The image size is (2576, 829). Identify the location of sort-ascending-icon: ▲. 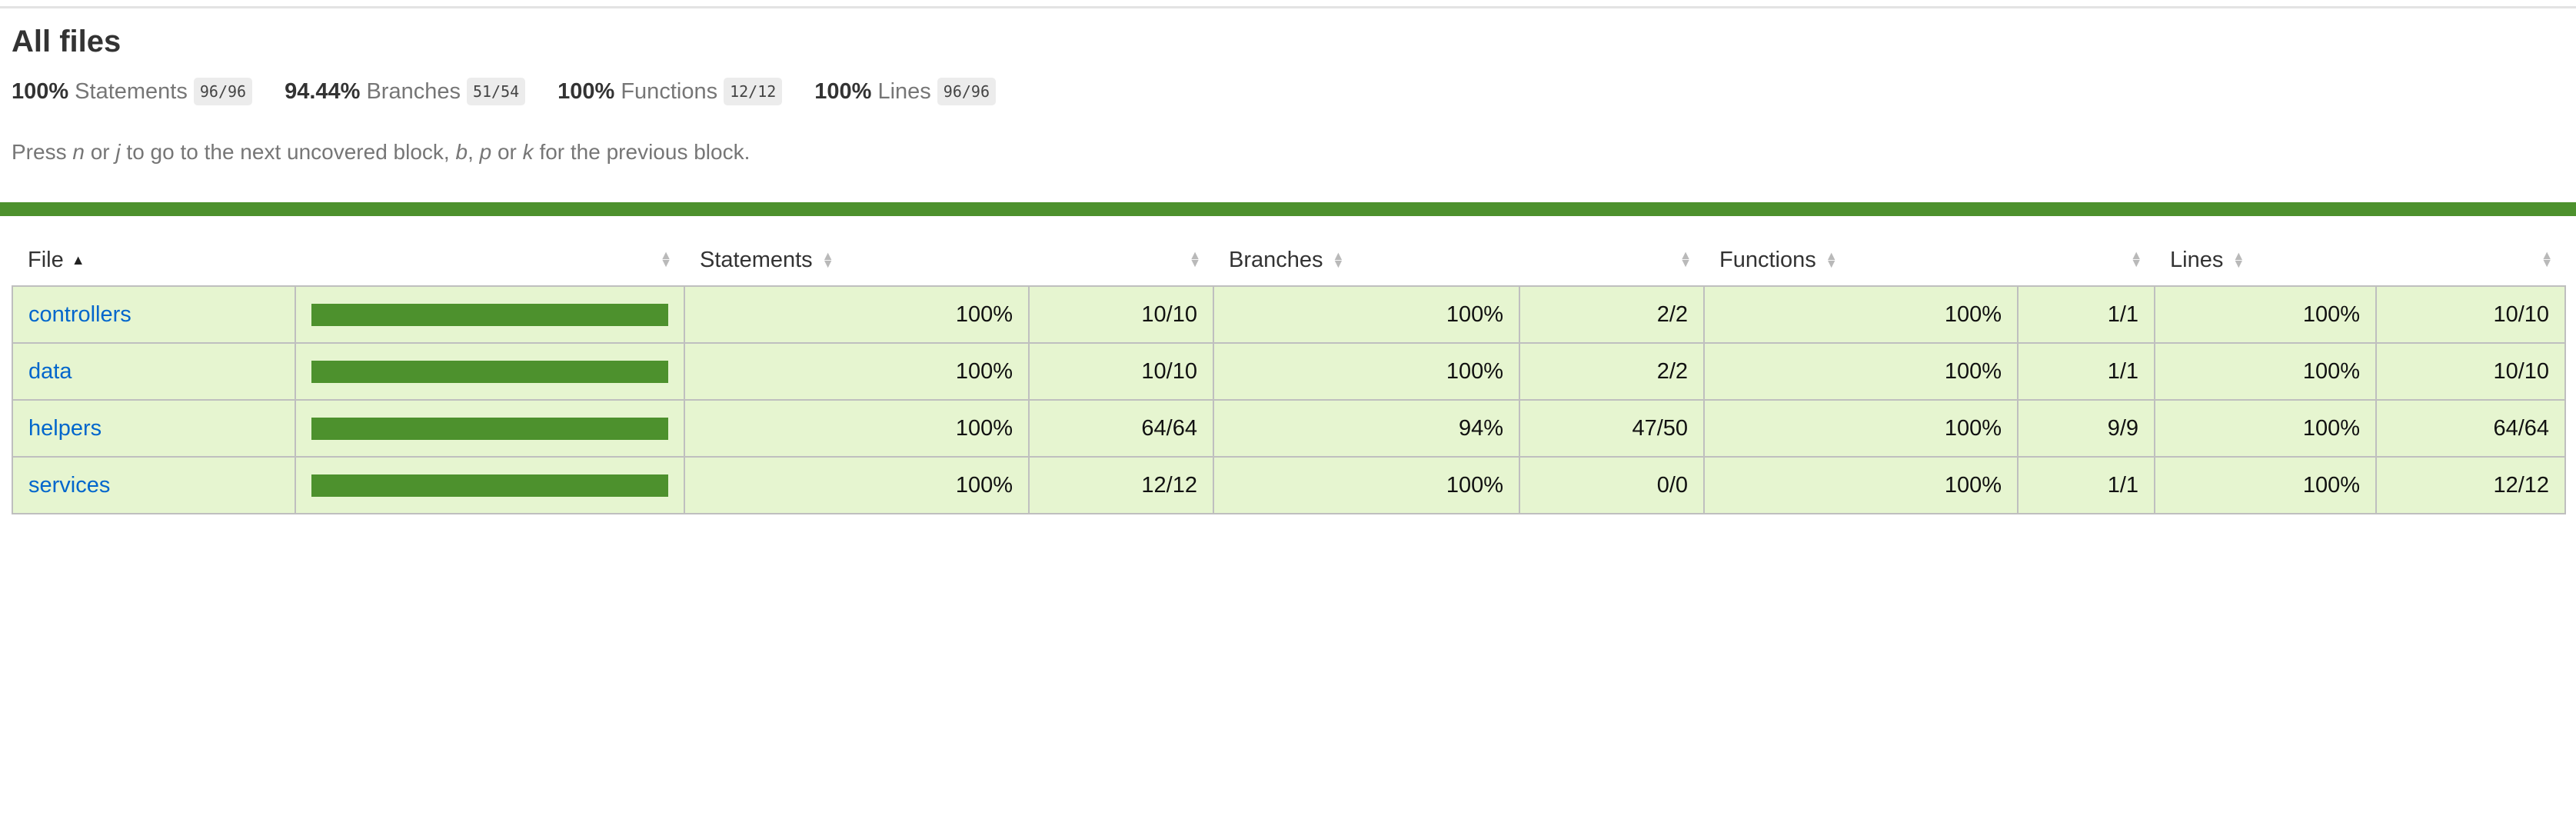
(78, 260).